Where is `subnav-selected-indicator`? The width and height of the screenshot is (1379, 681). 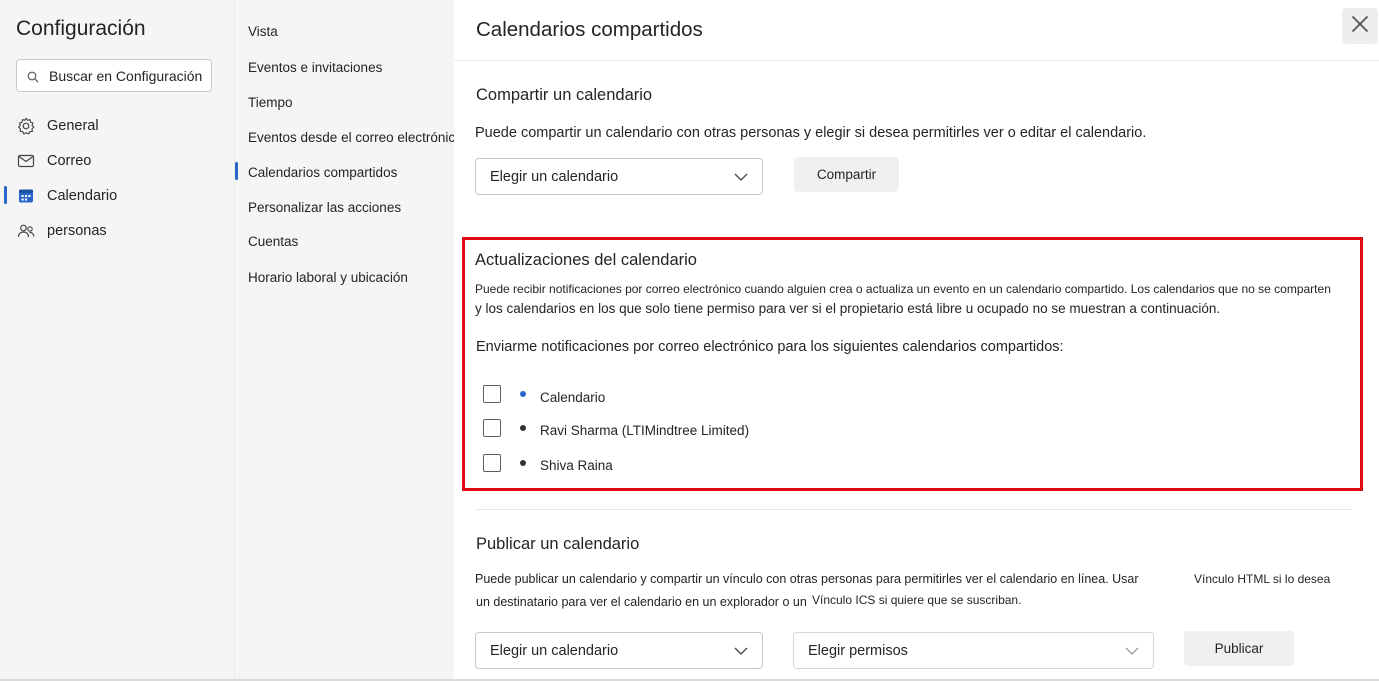
subnav-selected-indicator is located at coordinates (236, 171).